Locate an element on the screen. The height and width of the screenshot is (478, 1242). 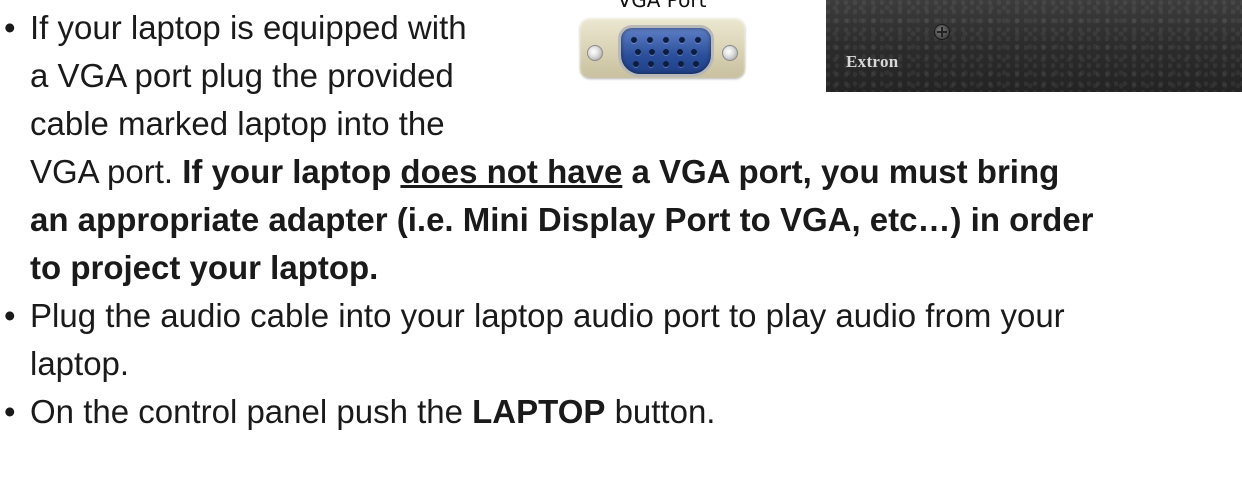
vga-connector is located at coordinates (666, 51).